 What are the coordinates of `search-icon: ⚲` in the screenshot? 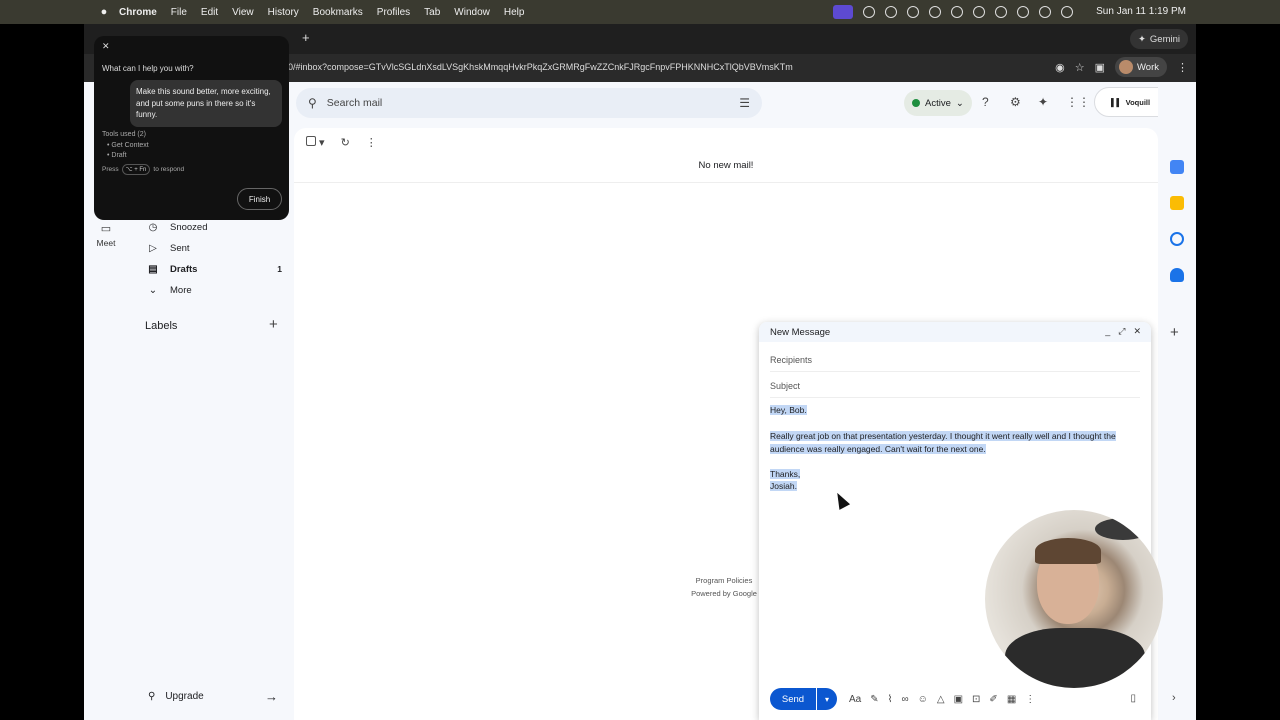 It's located at (312, 103).